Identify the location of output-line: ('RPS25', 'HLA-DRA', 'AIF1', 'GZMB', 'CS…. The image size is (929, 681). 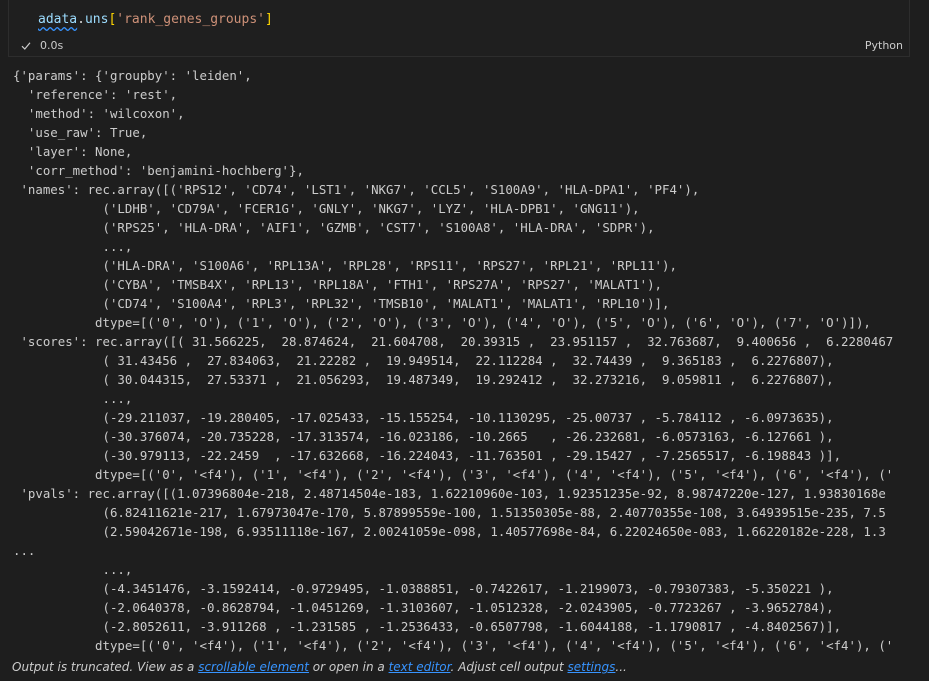
(334, 227).